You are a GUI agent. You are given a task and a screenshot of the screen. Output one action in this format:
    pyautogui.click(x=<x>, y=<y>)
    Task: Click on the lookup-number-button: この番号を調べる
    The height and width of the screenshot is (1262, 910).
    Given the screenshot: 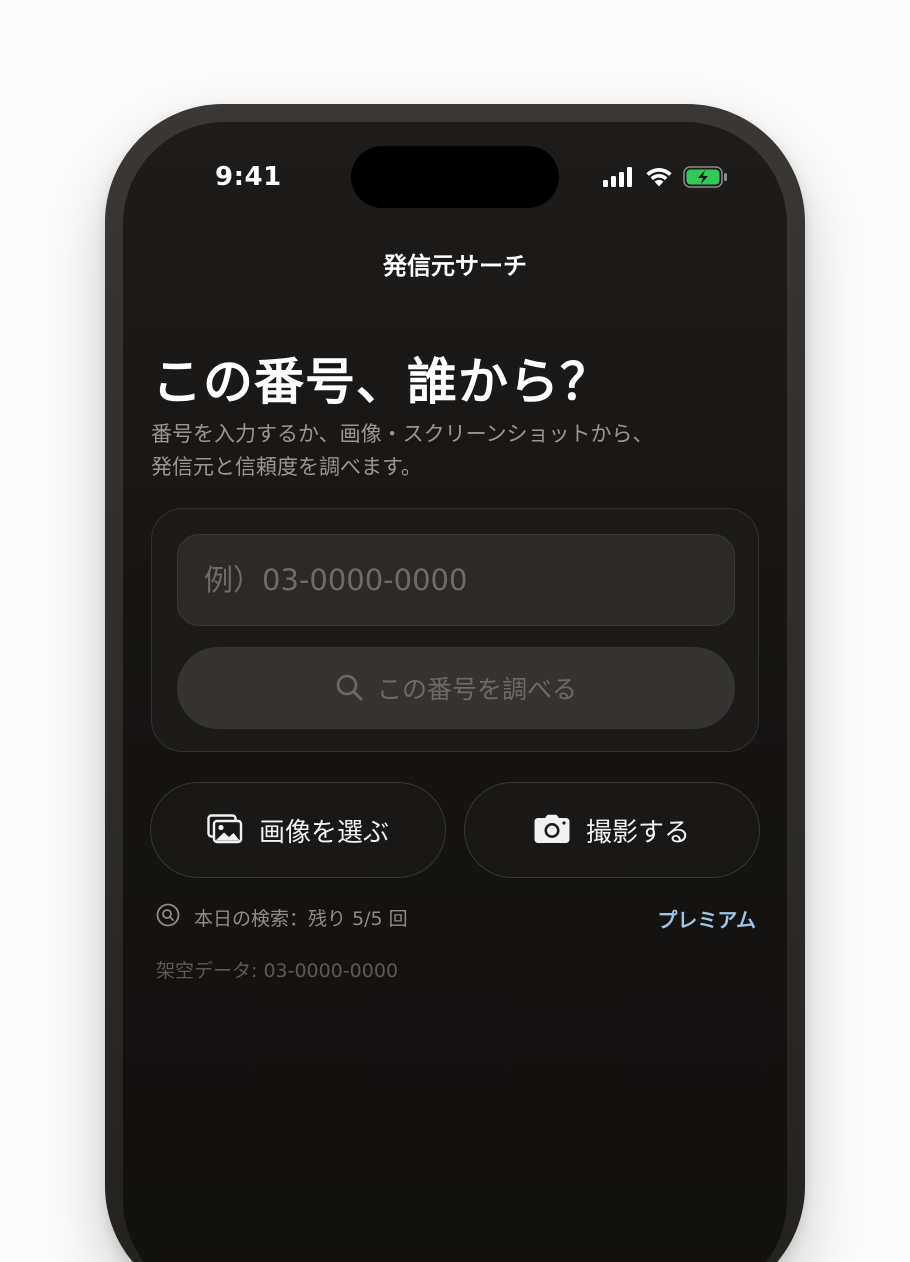 What is the action you would take?
    pyautogui.click(x=456, y=688)
    